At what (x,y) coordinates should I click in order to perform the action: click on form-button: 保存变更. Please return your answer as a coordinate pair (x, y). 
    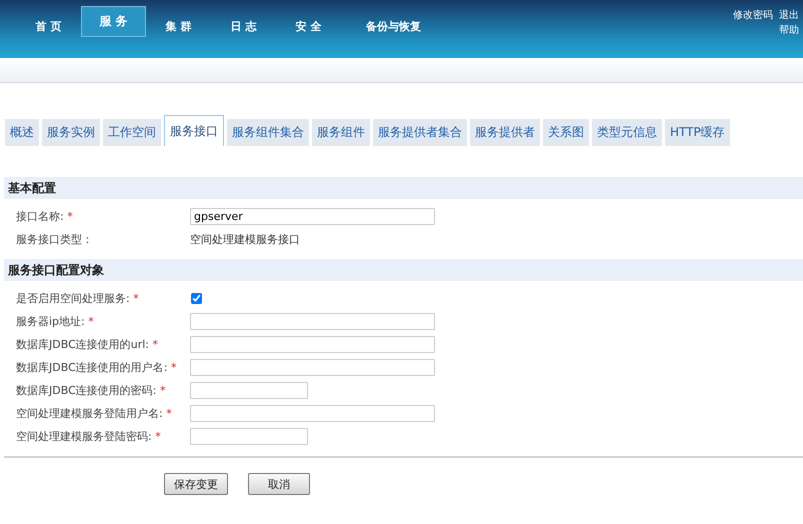
    Looking at the image, I should click on (196, 484).